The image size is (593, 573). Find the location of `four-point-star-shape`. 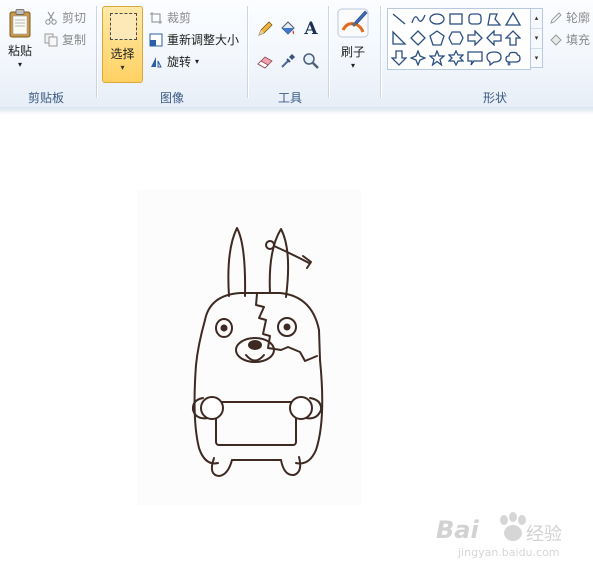

four-point-star-shape is located at coordinates (418, 58).